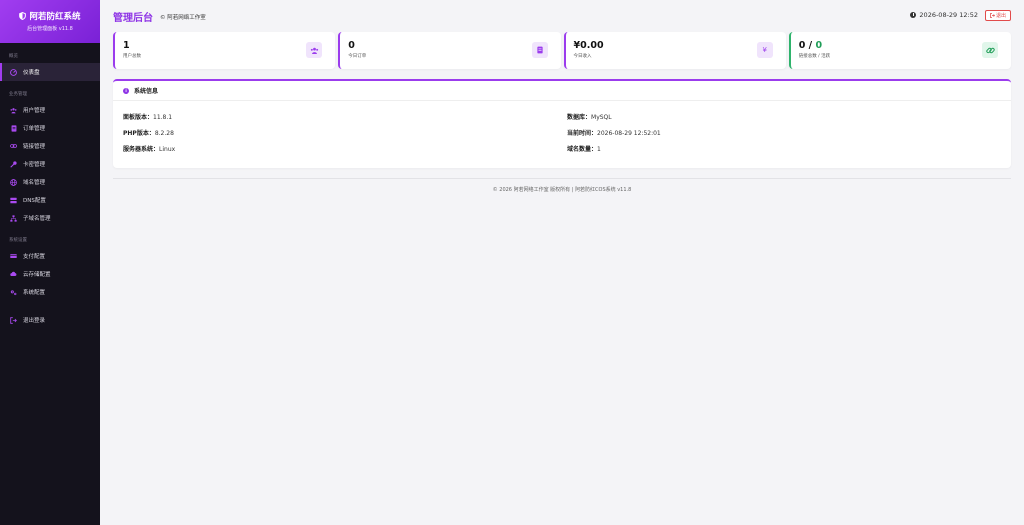  What do you see at coordinates (674, 50) in the screenshot?
I see `stat-card-income: ¥0.00 今日收入 ¥` at bounding box center [674, 50].